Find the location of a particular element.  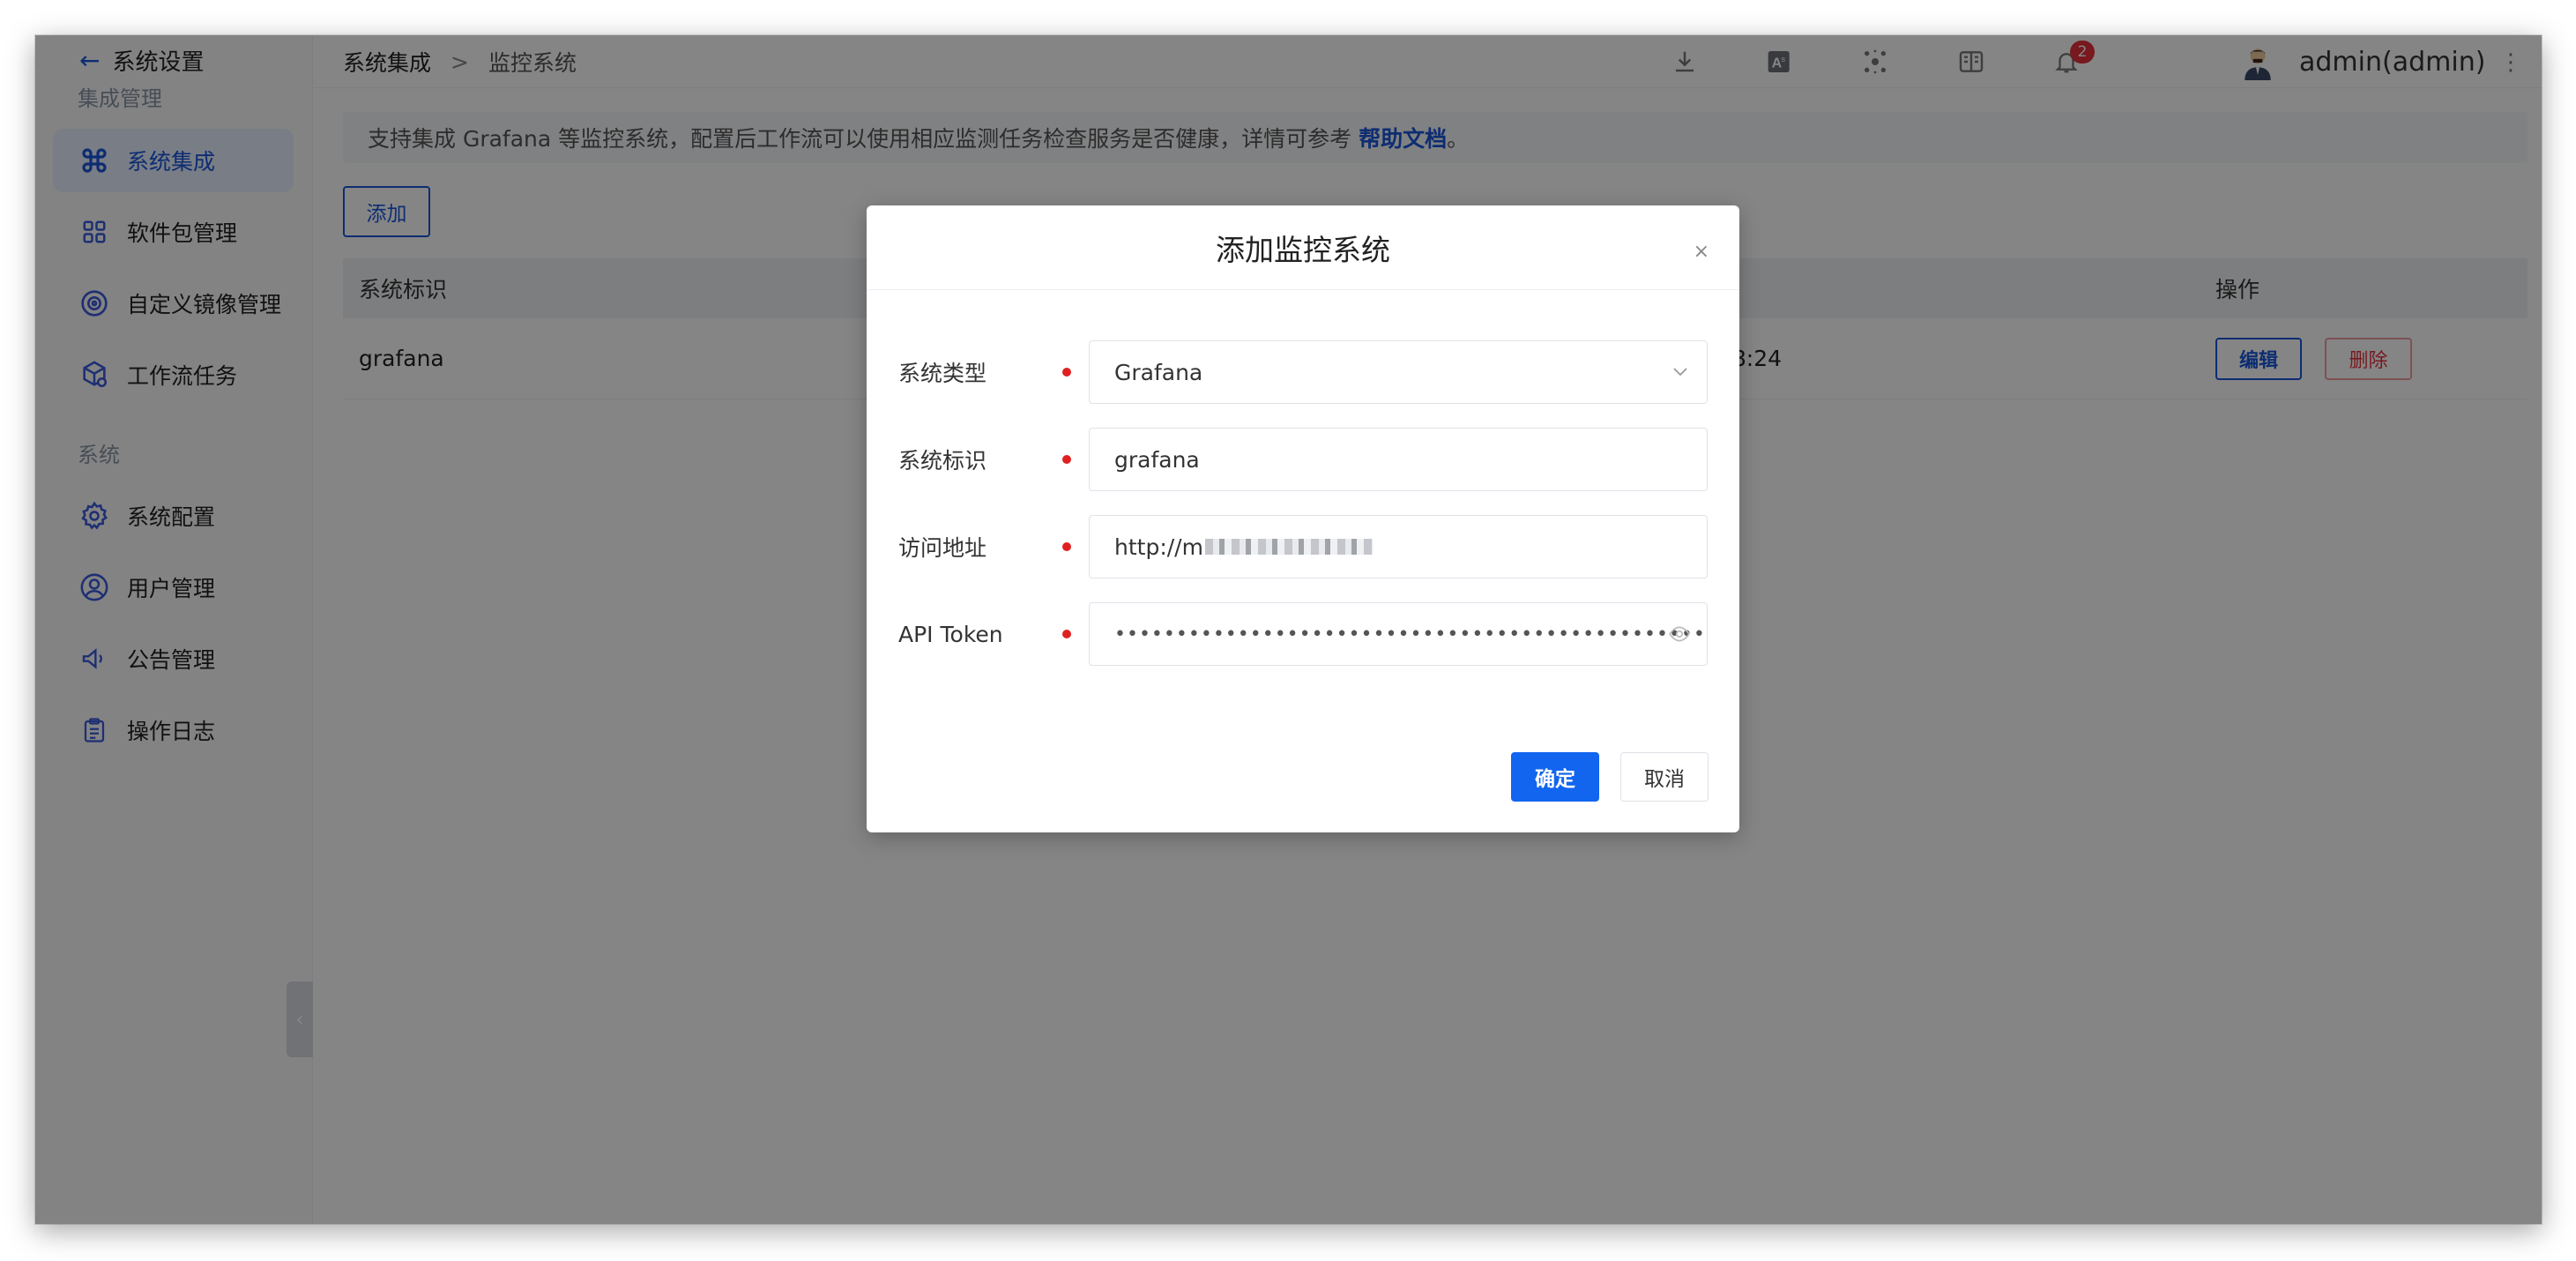

eye-icon is located at coordinates (1679, 637).